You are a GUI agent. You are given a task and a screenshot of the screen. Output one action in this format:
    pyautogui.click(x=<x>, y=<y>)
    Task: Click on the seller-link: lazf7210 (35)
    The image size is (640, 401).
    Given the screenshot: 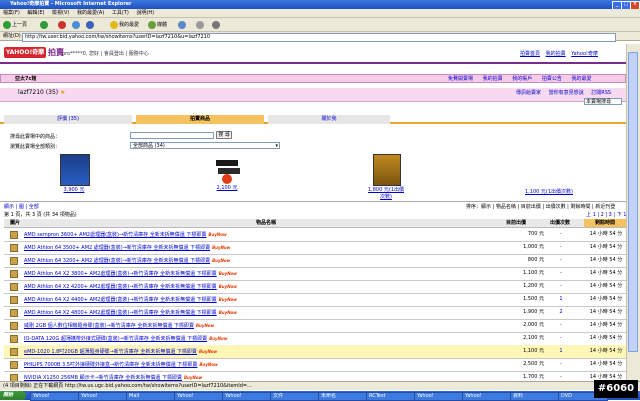 What is the action you would take?
    pyautogui.click(x=38, y=92)
    